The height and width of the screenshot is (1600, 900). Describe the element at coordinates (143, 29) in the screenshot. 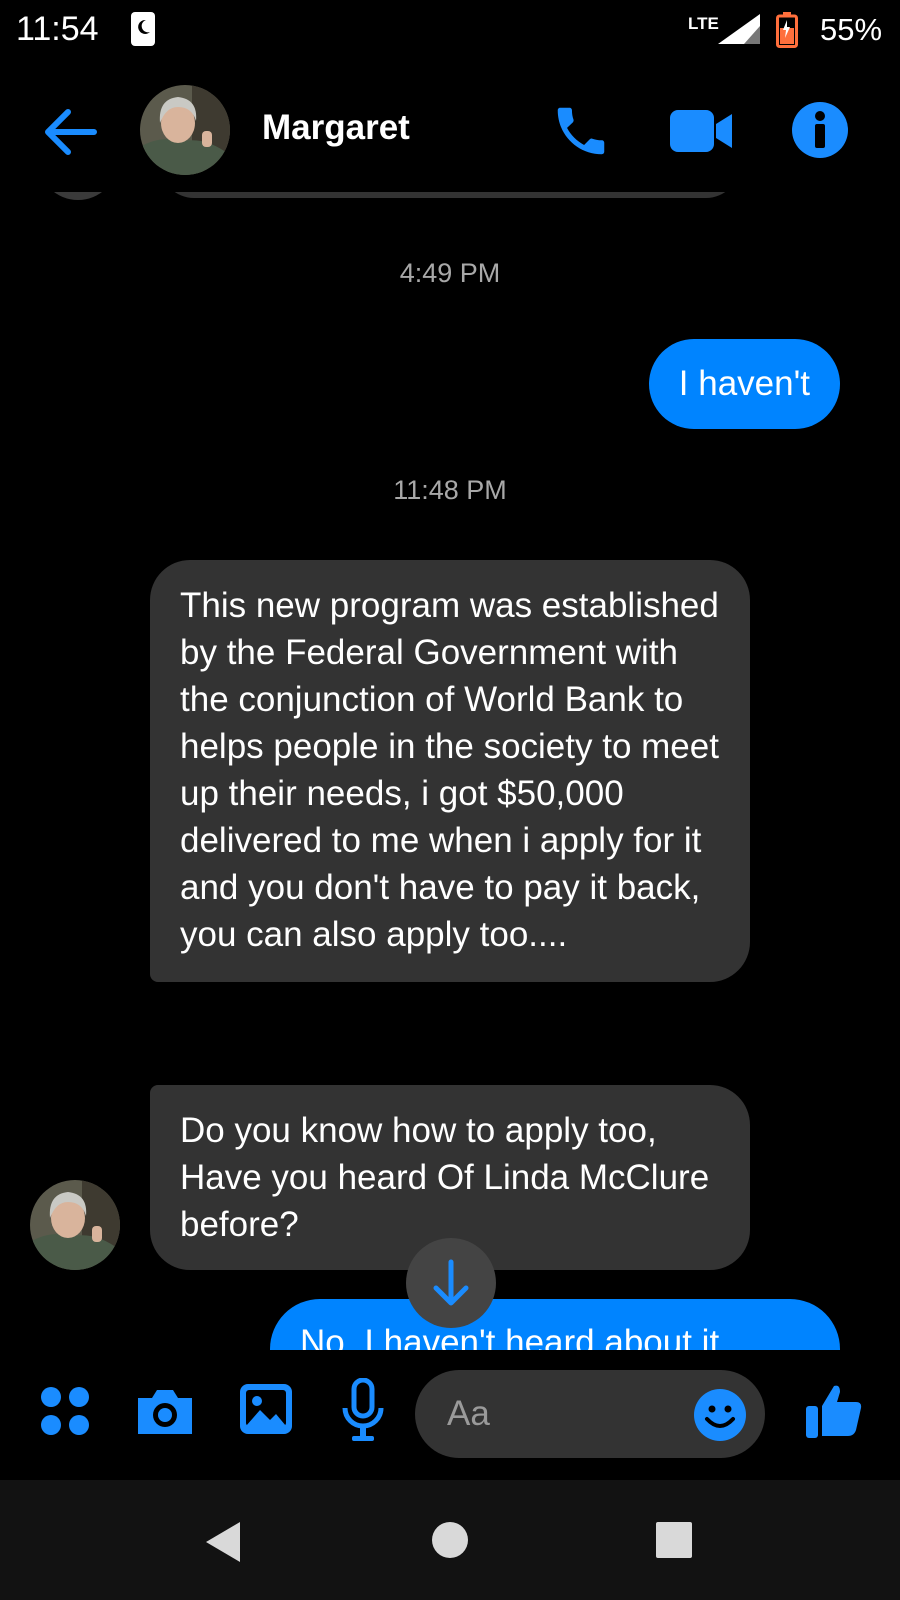

I see `alarm-icon` at that location.